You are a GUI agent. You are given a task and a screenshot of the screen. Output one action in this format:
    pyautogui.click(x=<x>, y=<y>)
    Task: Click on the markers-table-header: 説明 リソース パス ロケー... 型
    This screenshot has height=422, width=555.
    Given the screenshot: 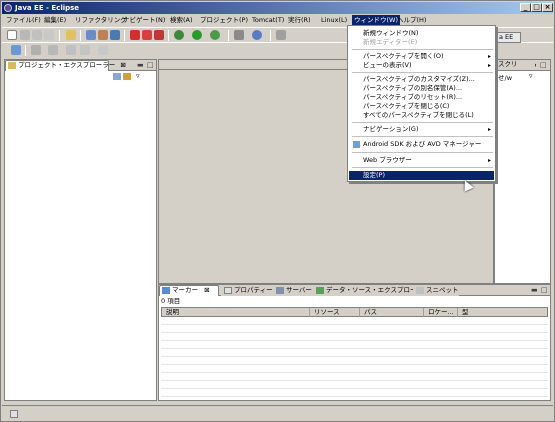 What is the action you would take?
    pyautogui.click(x=354, y=312)
    